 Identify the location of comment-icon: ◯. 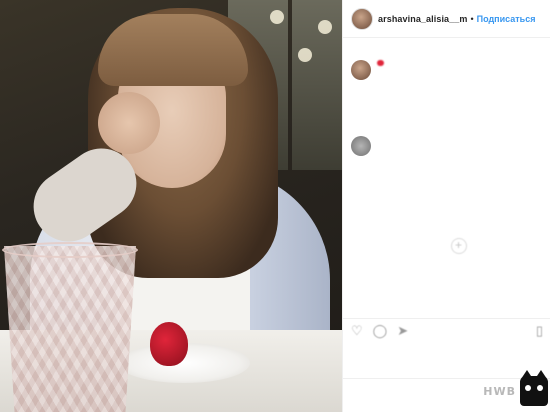
(380, 331).